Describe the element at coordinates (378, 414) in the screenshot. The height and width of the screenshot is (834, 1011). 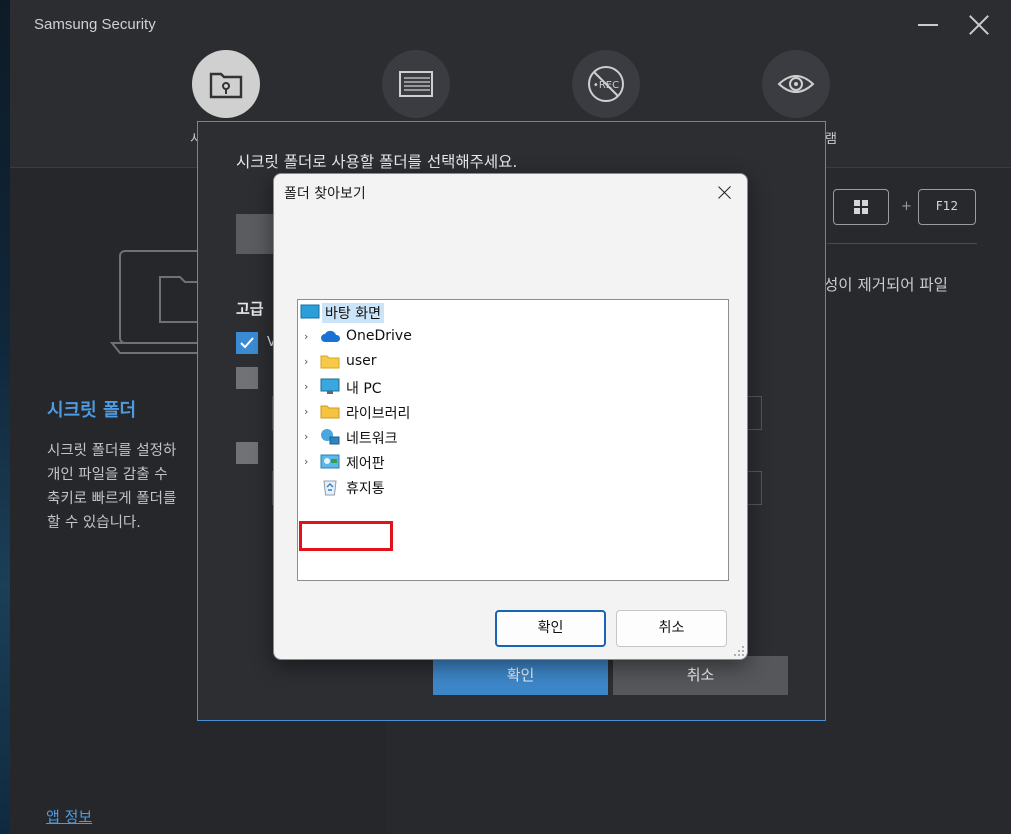
I see `tree-label: 라이브러리` at that location.